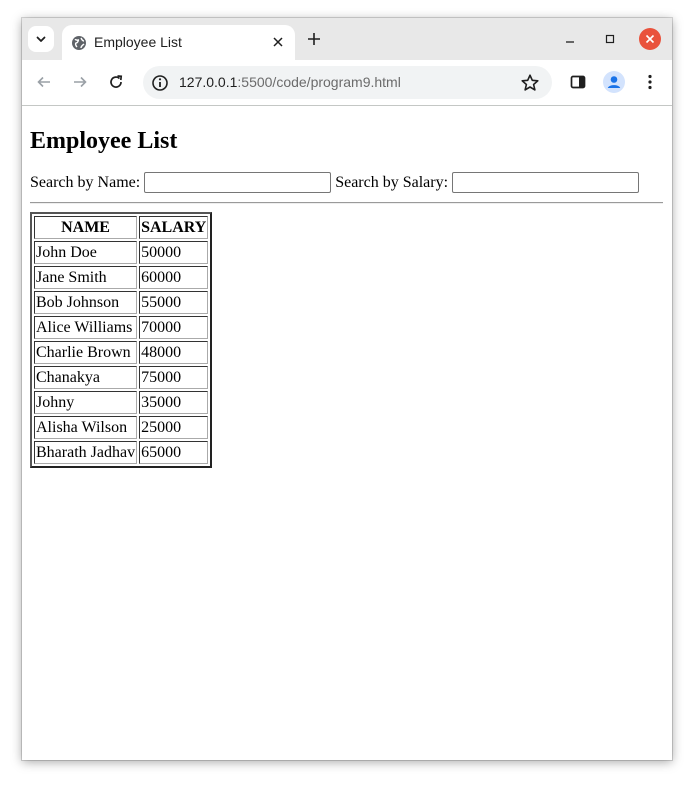 This screenshot has height=785, width=694. I want to click on new-tab-button, so click(314, 39).